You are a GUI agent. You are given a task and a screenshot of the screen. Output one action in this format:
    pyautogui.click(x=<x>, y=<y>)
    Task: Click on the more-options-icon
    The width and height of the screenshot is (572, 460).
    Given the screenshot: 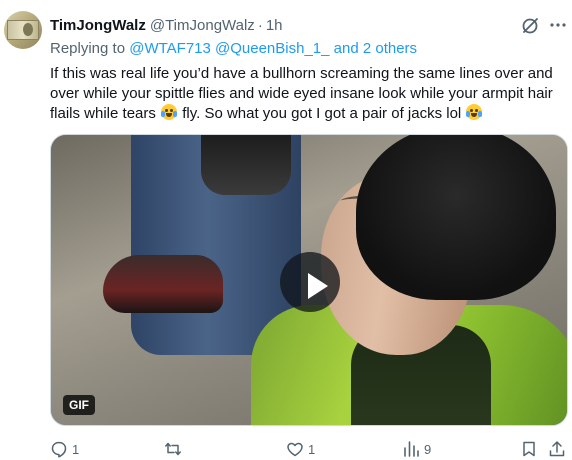 What is the action you would take?
    pyautogui.click(x=558, y=25)
    